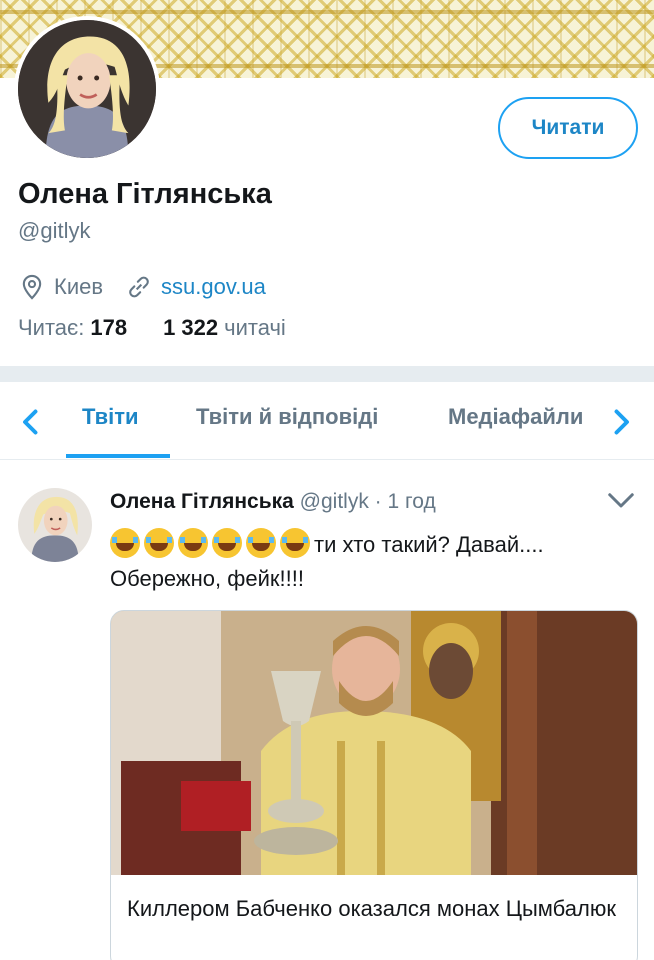 This screenshot has width=654, height=960. I want to click on profile-location: Киев, so click(79, 286).